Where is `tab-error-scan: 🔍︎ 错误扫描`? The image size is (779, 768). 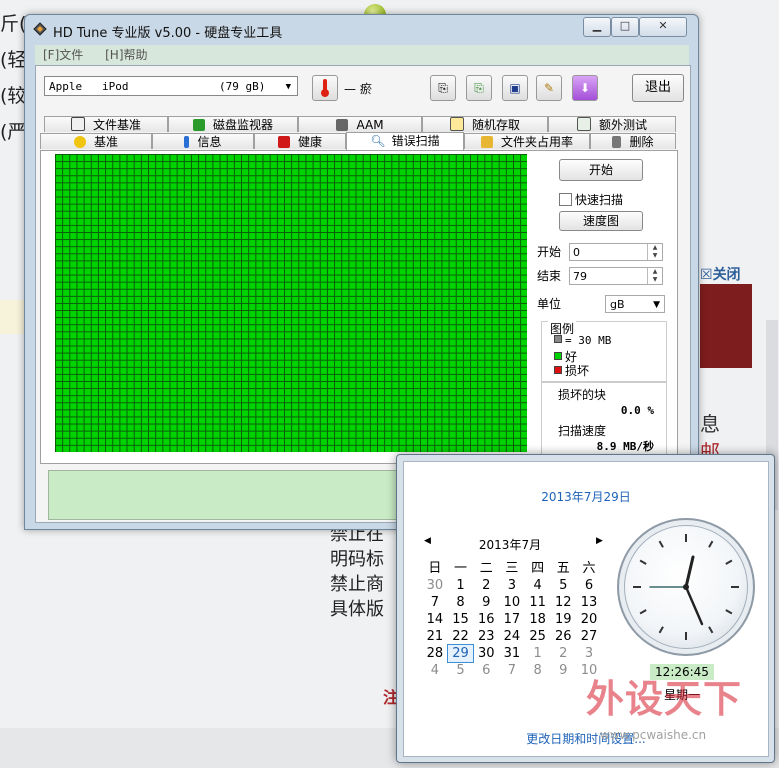
tab-error-scan: 🔍︎ 错误扫描 is located at coordinates (405, 141).